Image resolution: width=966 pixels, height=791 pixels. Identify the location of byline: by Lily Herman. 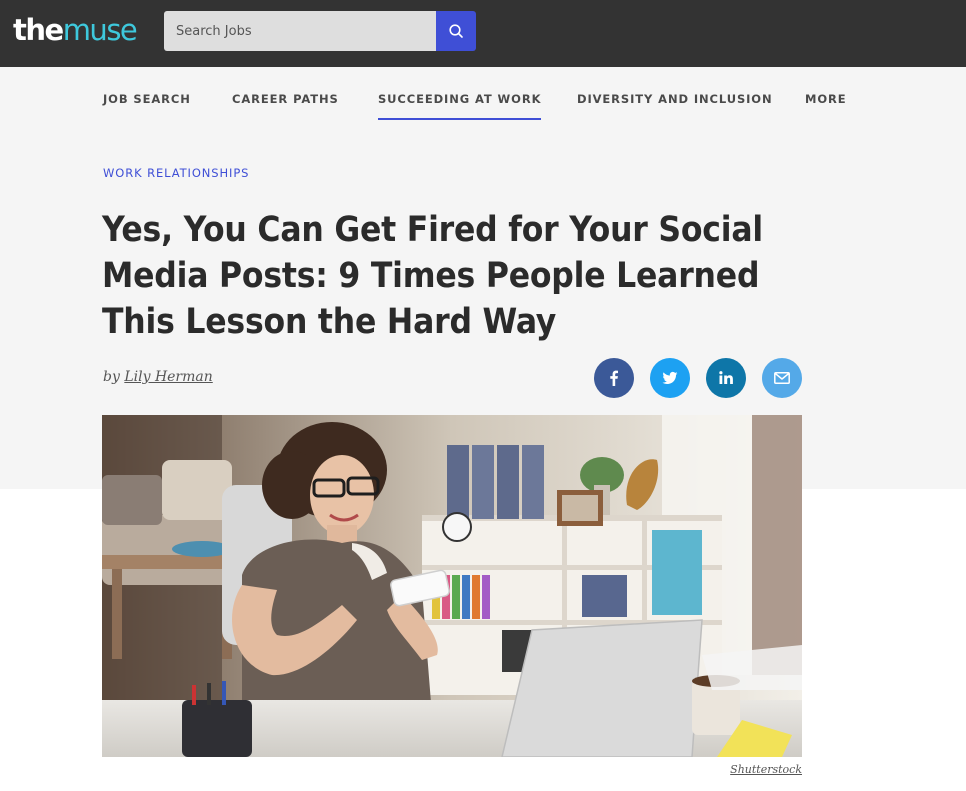
(158, 377).